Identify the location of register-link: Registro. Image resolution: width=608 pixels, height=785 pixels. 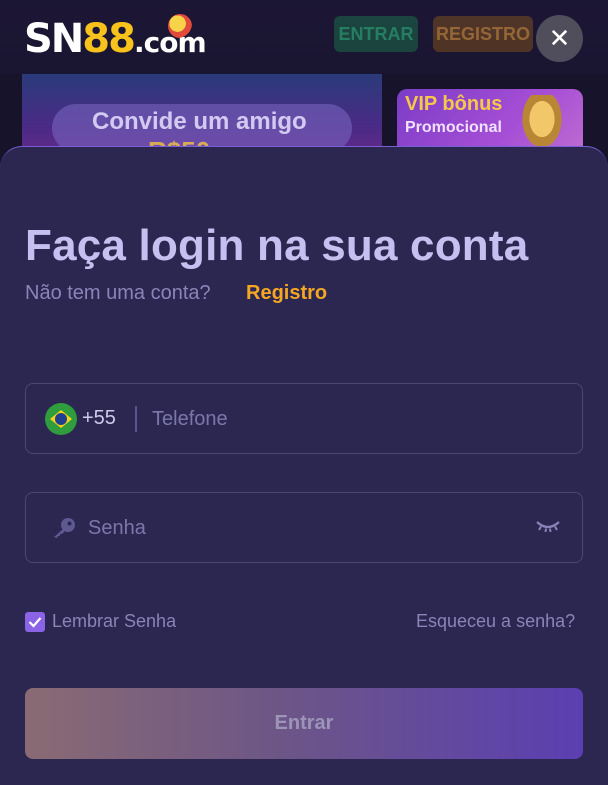
(286, 293).